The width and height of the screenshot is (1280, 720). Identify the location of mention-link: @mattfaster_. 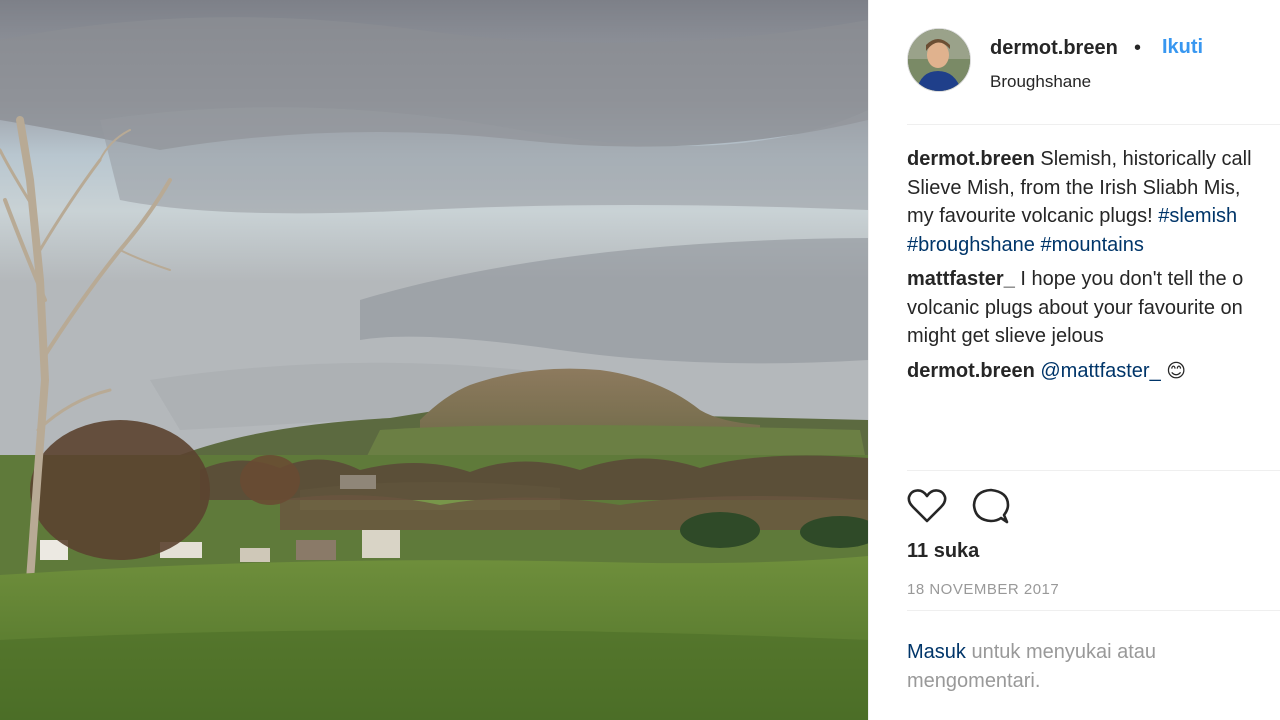
(1100, 371).